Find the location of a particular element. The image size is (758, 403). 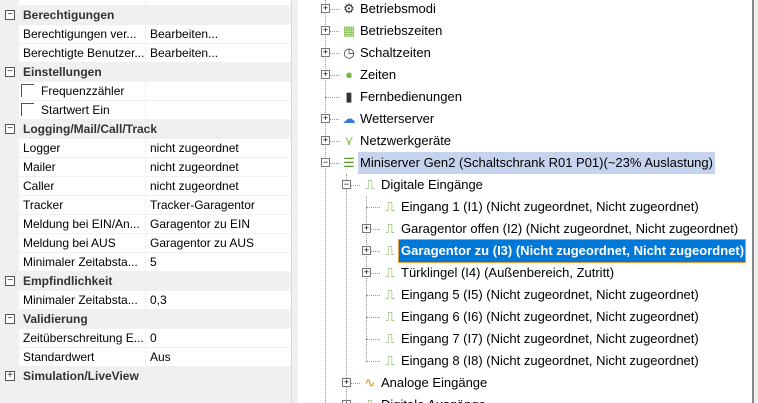

vertical-scrollbar is located at coordinates (755, 201).